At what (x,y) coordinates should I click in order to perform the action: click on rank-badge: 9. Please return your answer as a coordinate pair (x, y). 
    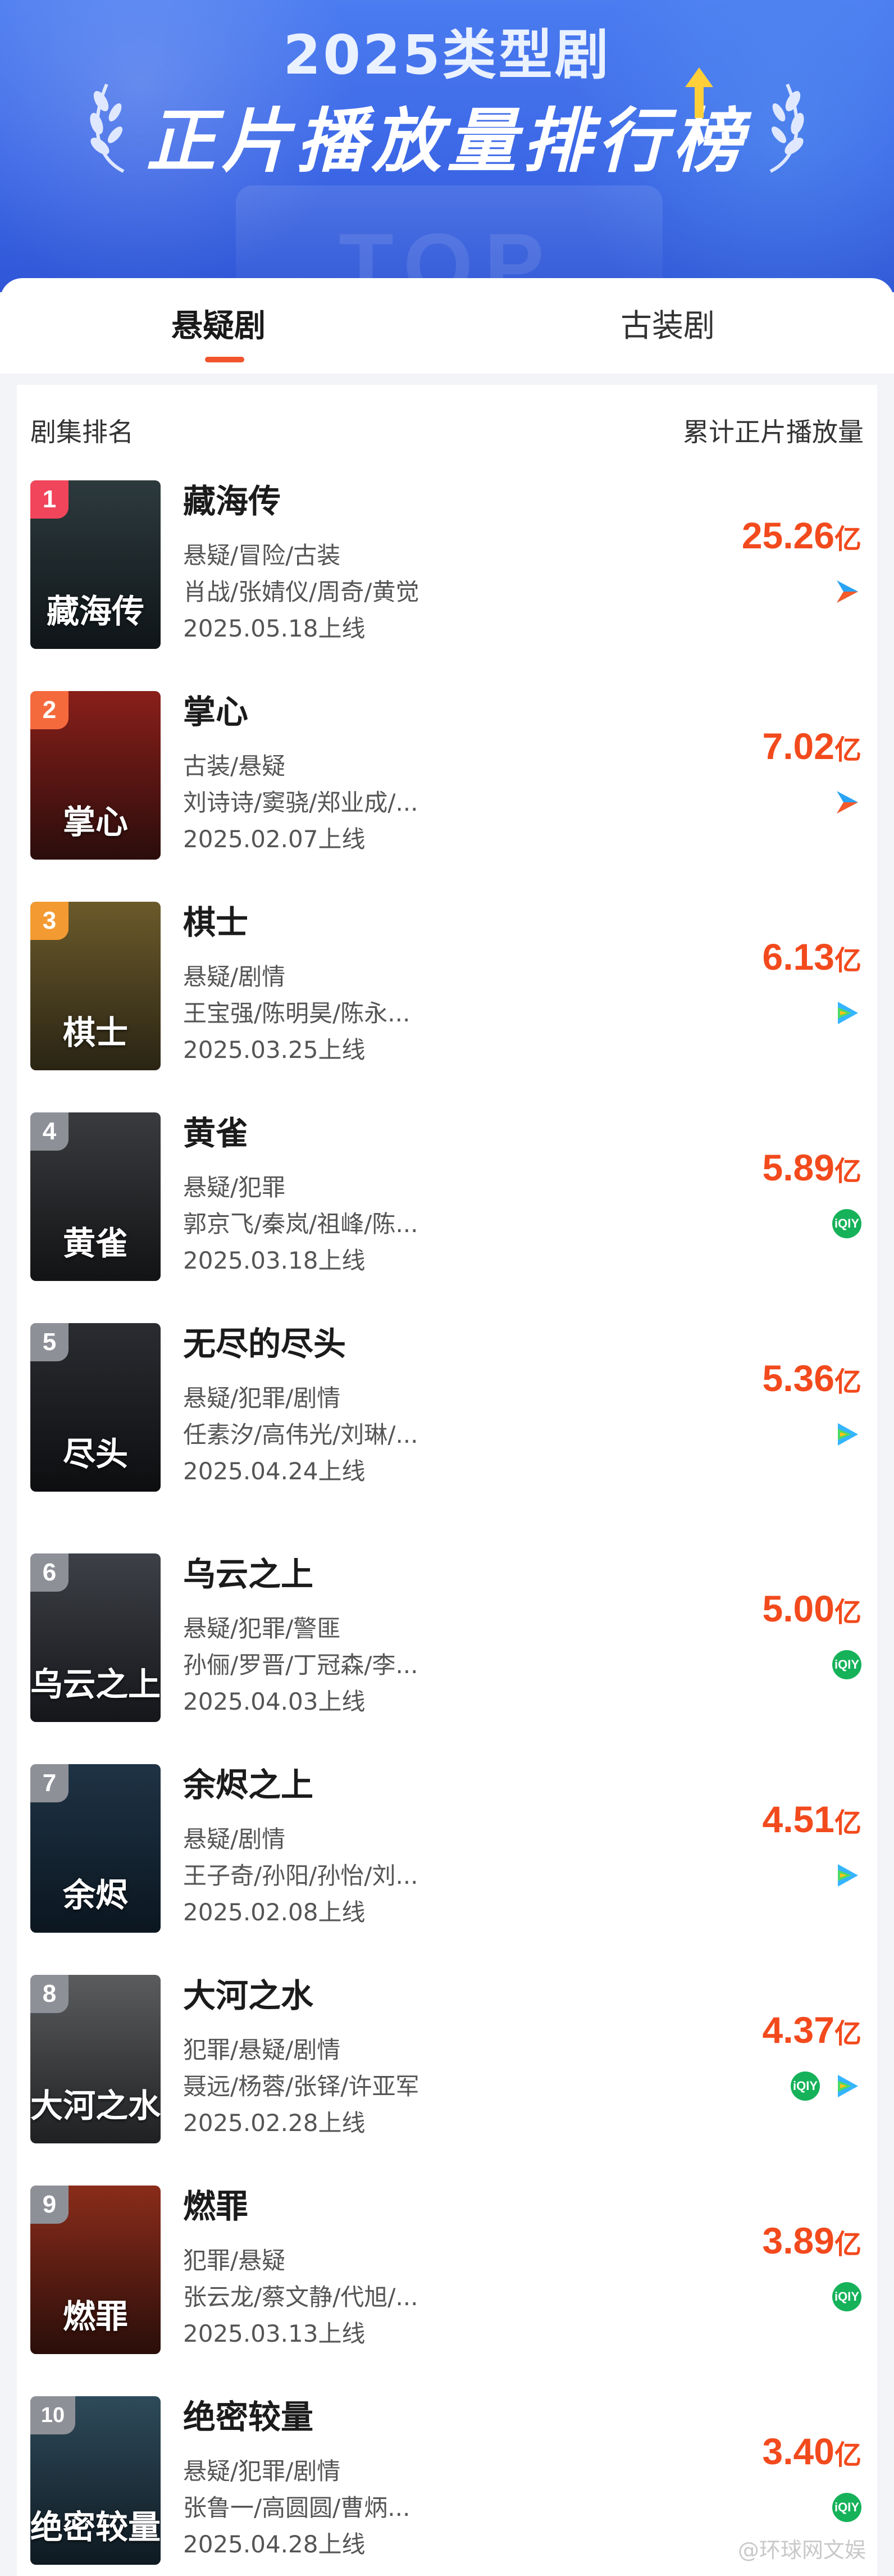
    Looking at the image, I should click on (50, 2205).